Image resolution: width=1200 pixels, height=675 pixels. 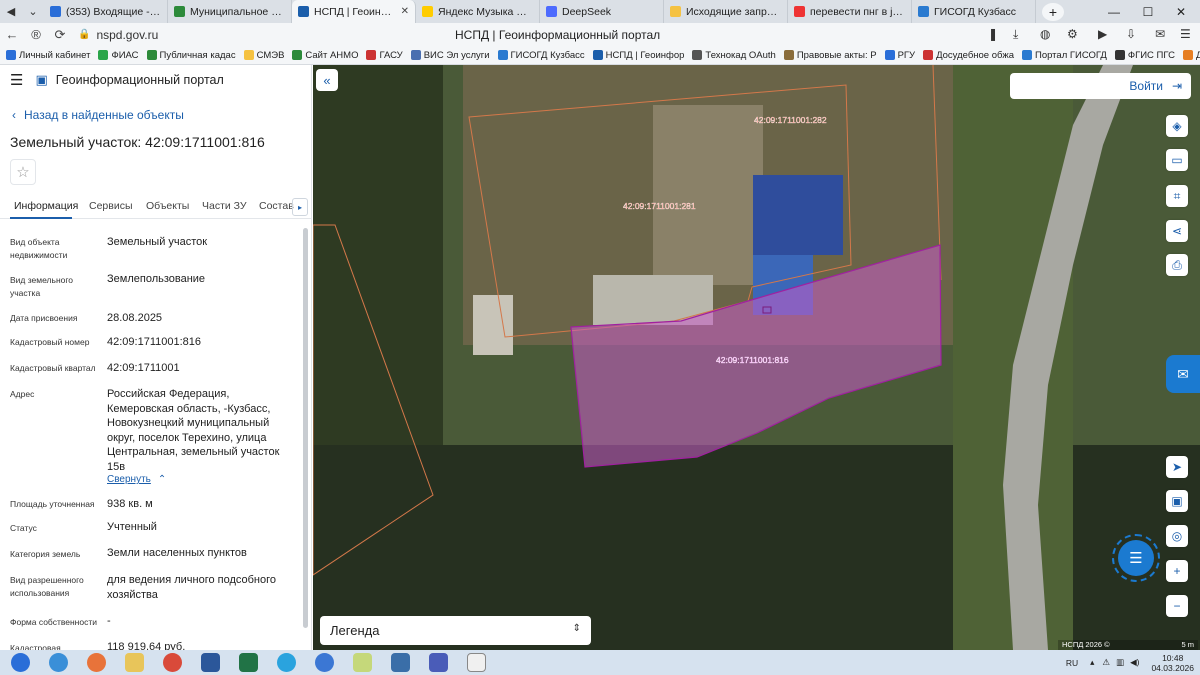 I want to click on feedback-chat-icon: ✉, so click(x=1183, y=374).